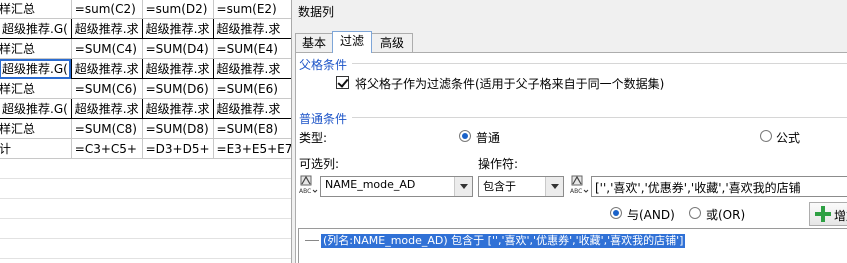  Describe the element at coordinates (323, 119) in the screenshot. I see `normal-condition-label: 普通条件` at that location.